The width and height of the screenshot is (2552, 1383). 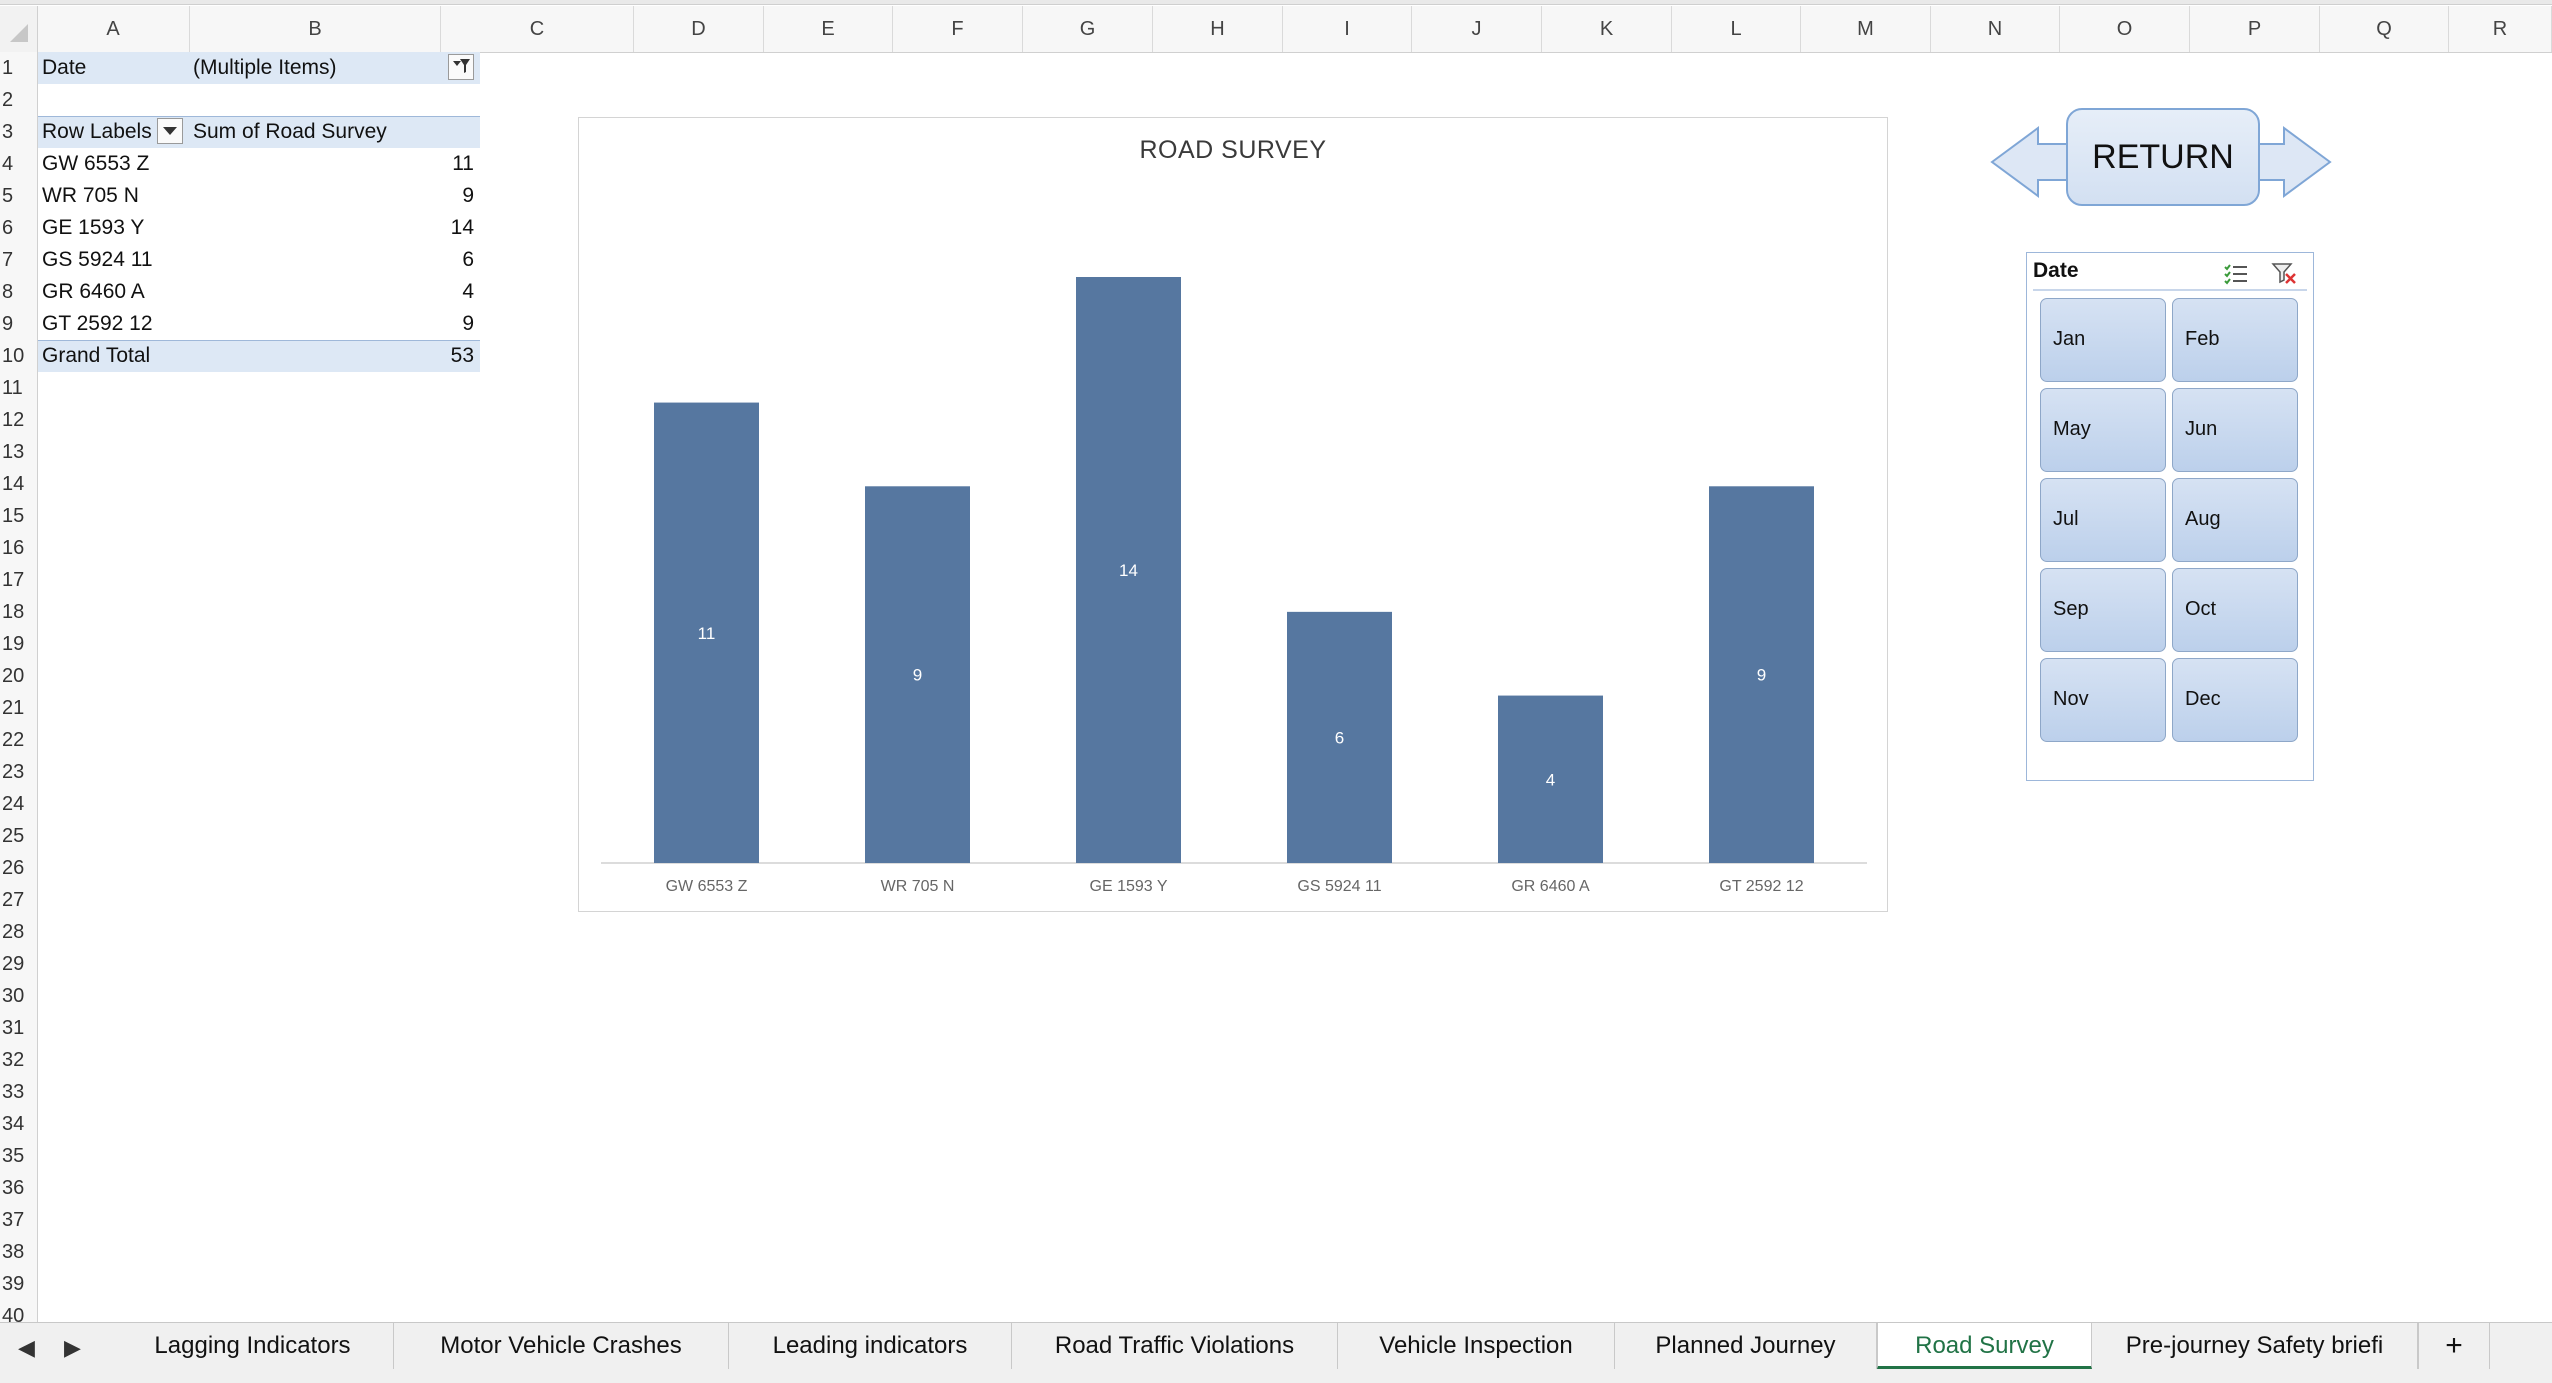 I want to click on column-header-O: O, so click(x=2125, y=29).